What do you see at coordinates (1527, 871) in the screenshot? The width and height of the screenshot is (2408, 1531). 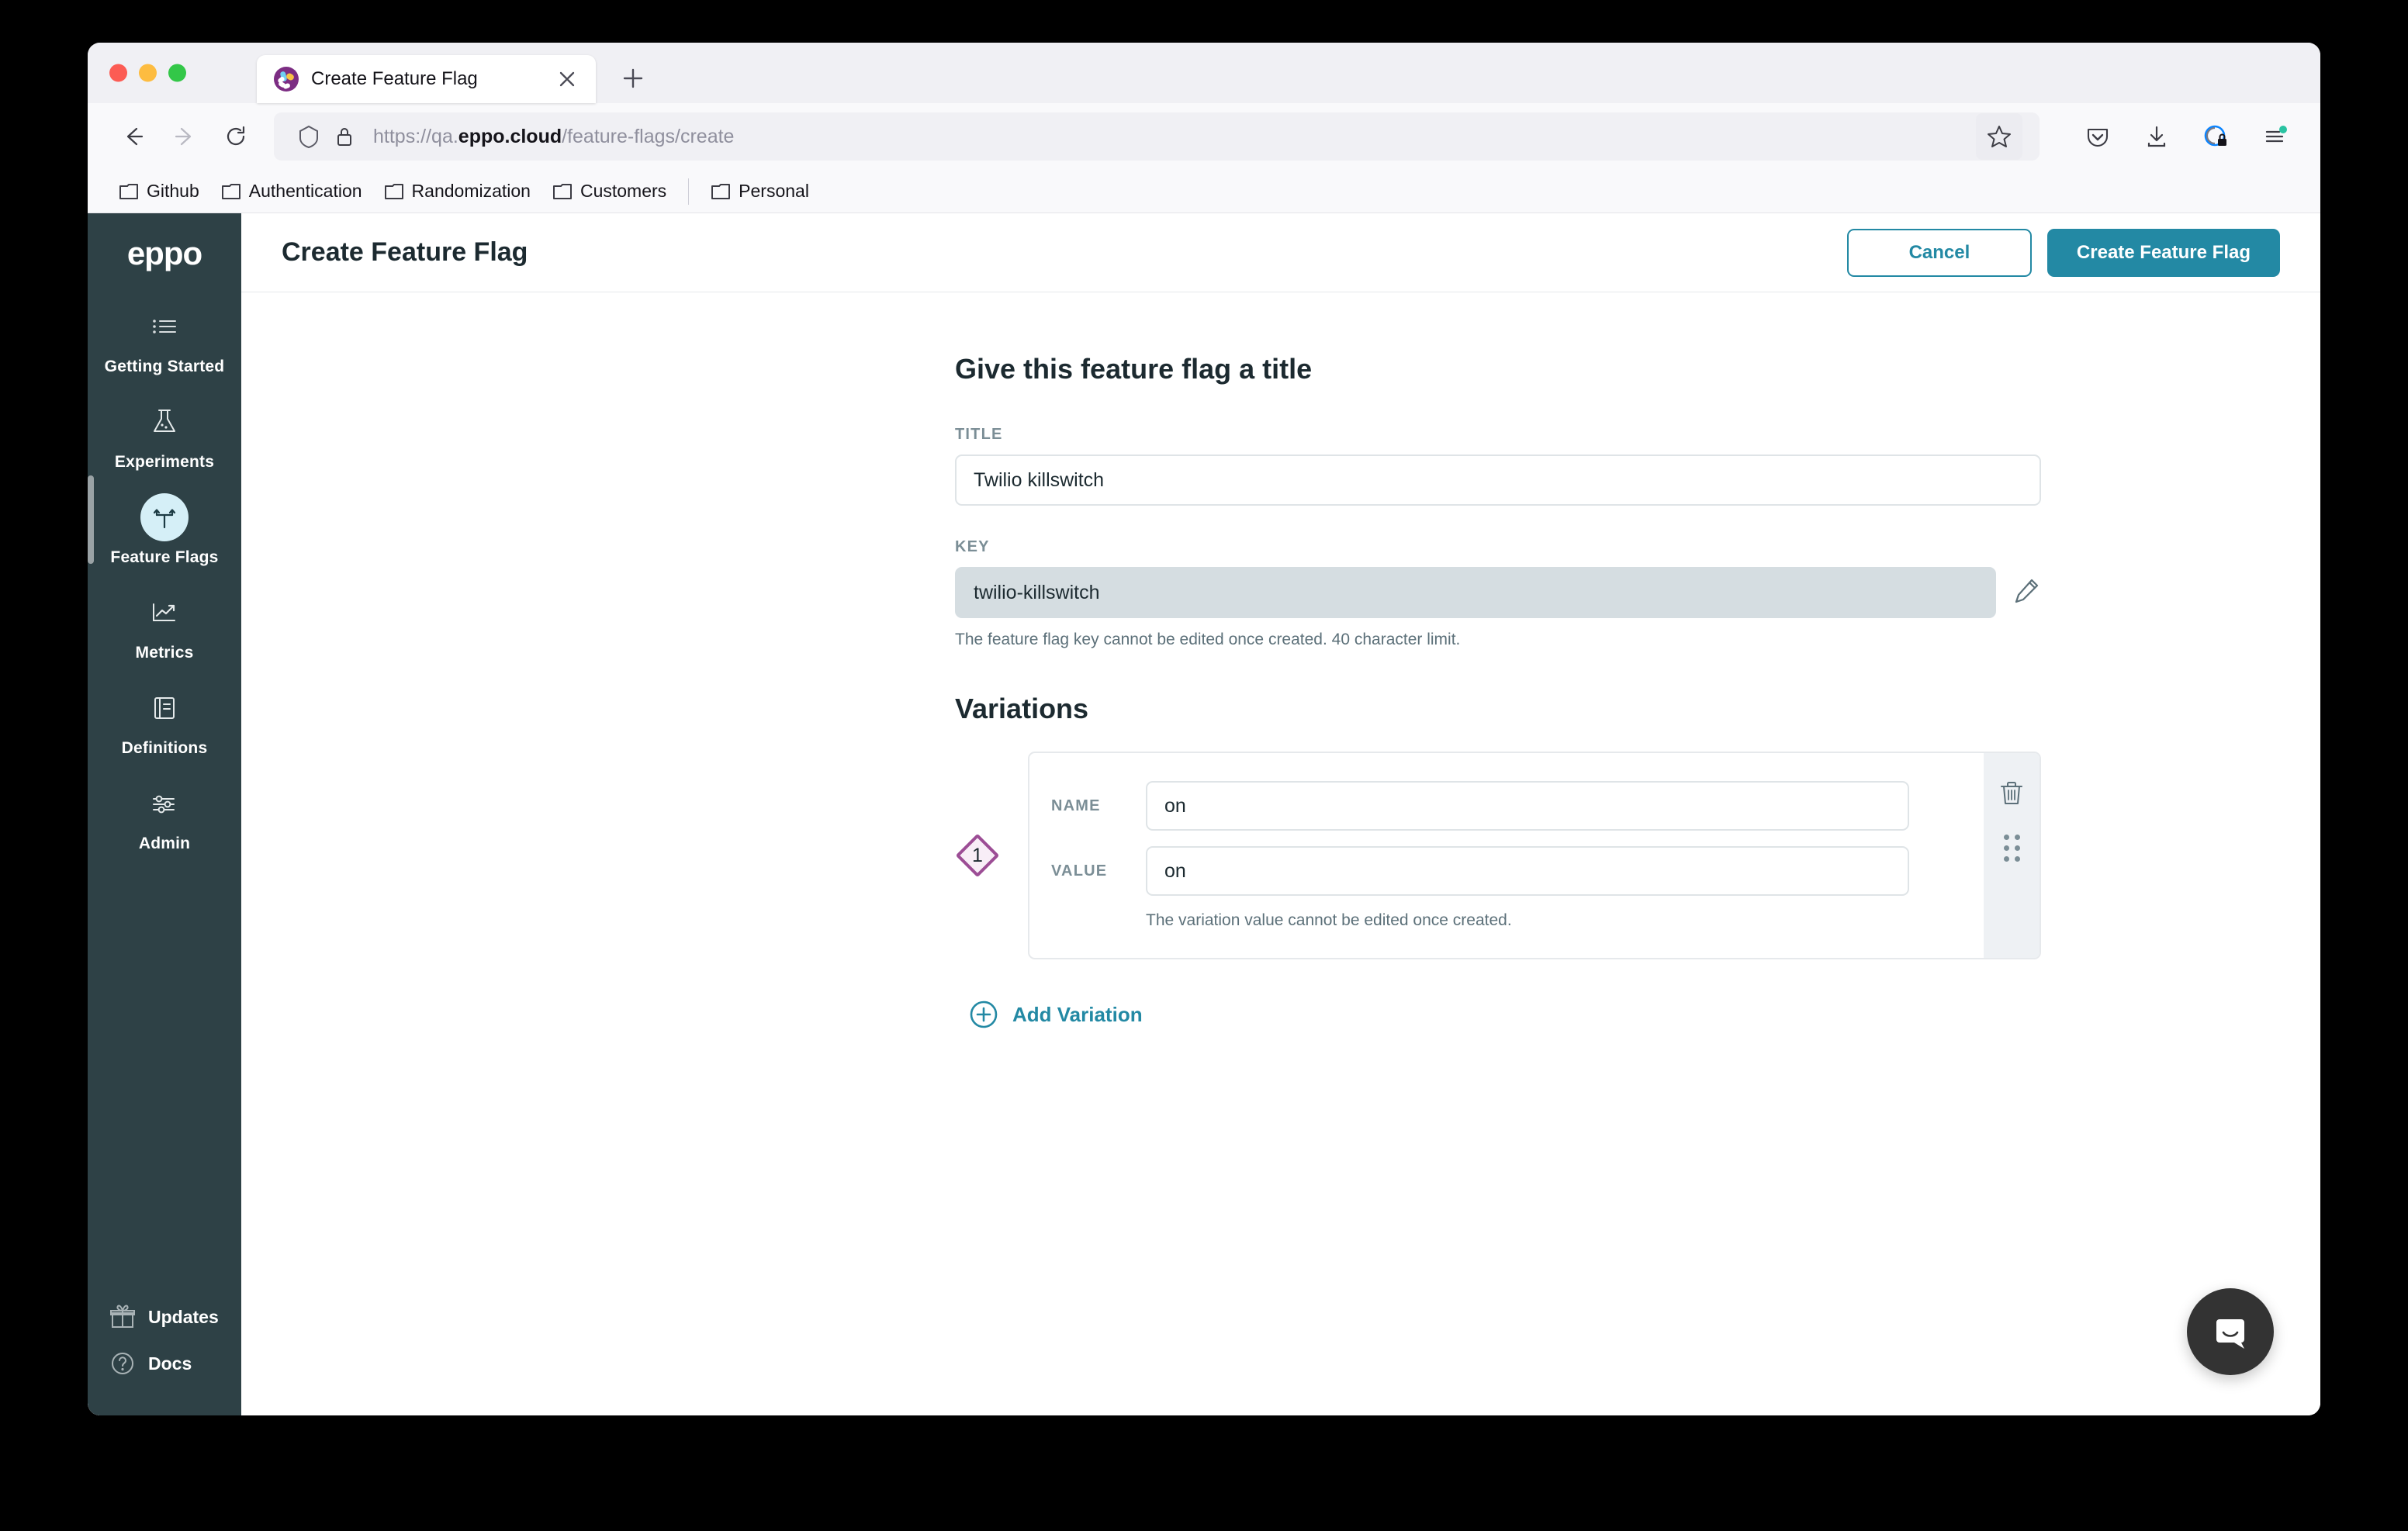 I see `variation-value-input: on` at bounding box center [1527, 871].